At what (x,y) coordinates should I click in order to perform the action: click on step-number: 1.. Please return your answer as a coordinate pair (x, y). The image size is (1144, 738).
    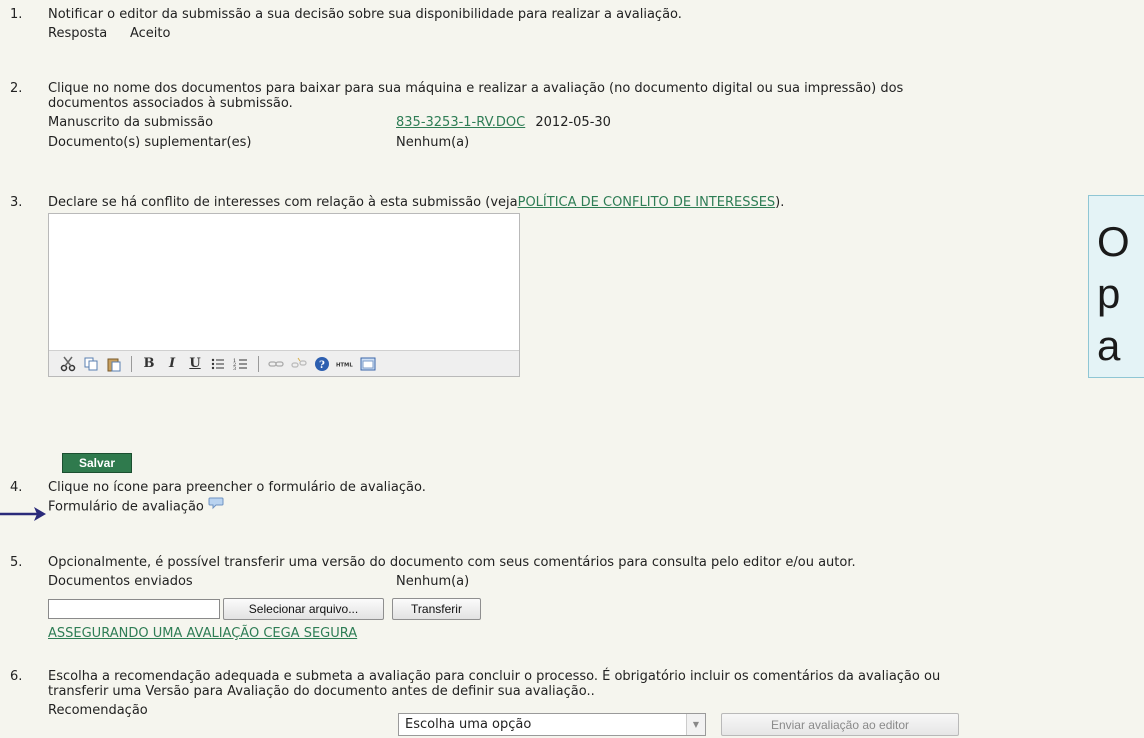
    Looking at the image, I should click on (16, 14).